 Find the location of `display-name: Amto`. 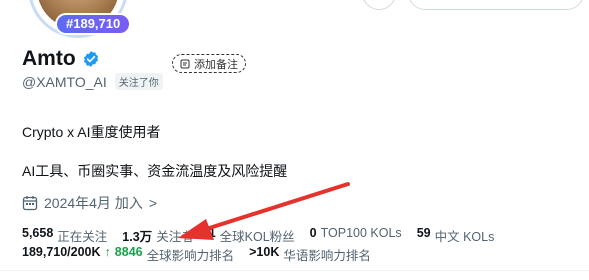

display-name: Amto is located at coordinates (49, 58).